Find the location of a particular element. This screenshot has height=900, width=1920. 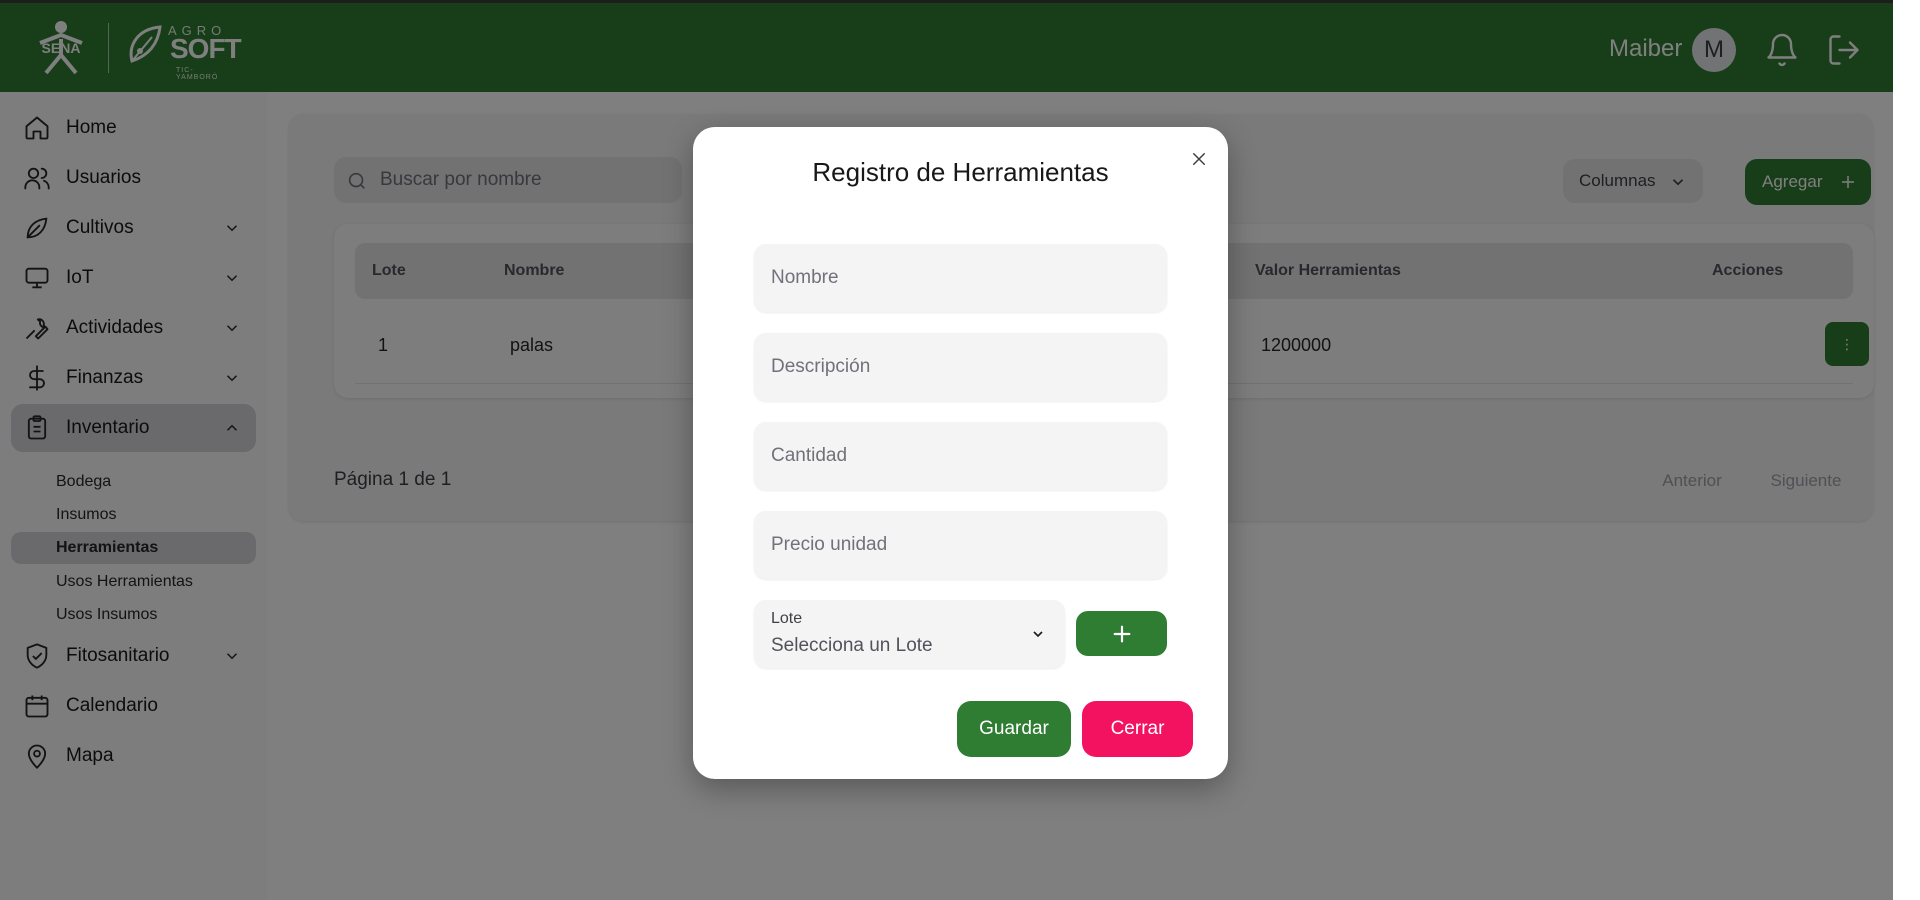

save-button: Guardar is located at coordinates (1014, 729).